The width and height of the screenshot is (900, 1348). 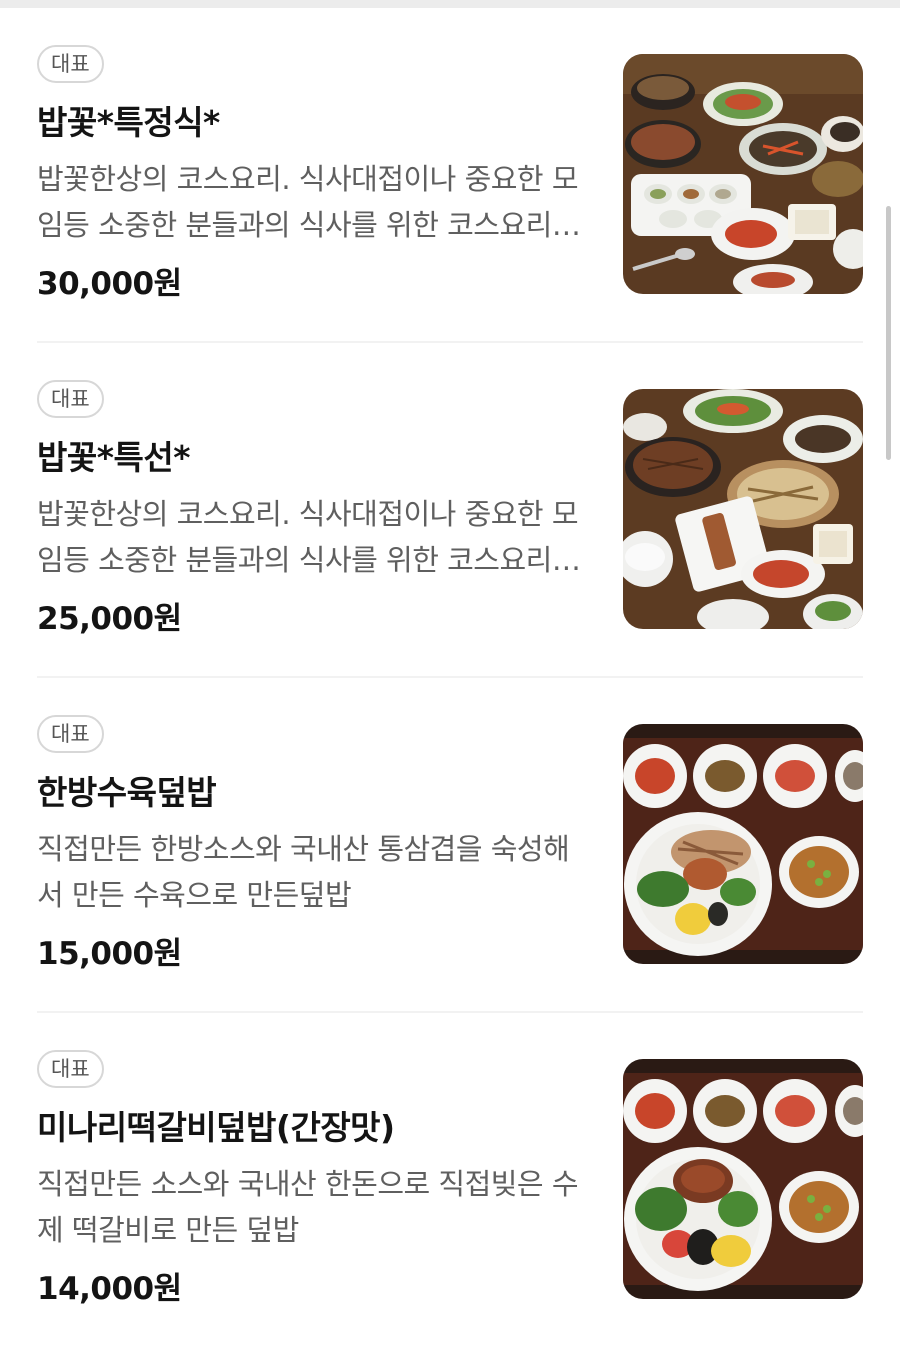 What do you see at coordinates (216, 1127) in the screenshot?
I see `menu-item-name: 미나리떡갈비덮밥(간장맛)` at bounding box center [216, 1127].